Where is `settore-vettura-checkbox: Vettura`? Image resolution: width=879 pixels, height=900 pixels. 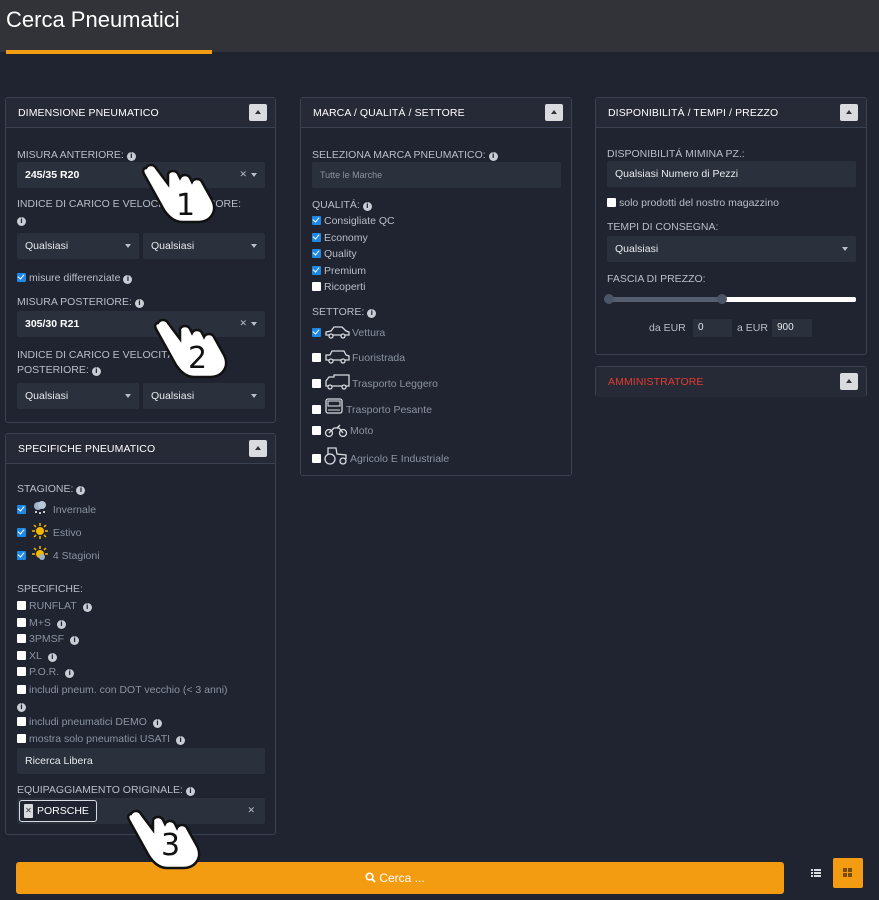
settore-vettura-checkbox: Vettura is located at coordinates (348, 332).